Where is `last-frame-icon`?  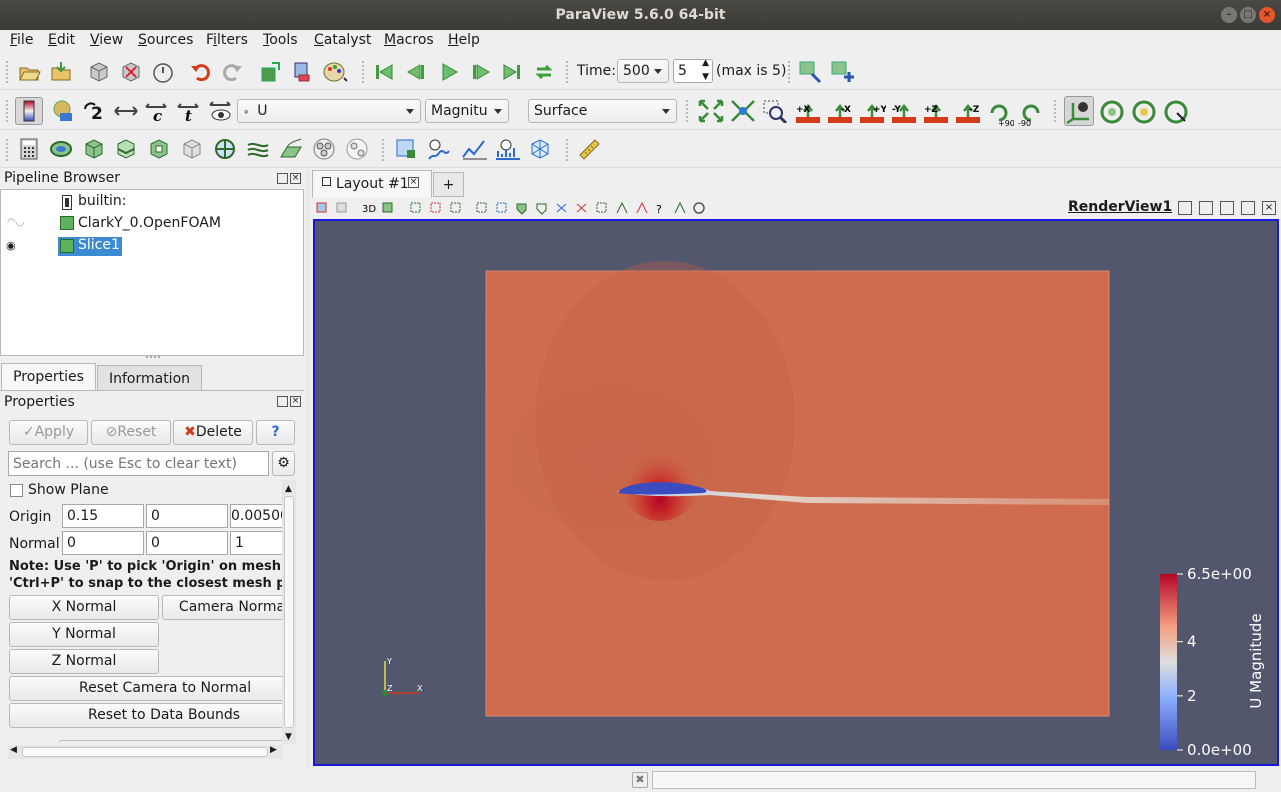 last-frame-icon is located at coordinates (512, 72).